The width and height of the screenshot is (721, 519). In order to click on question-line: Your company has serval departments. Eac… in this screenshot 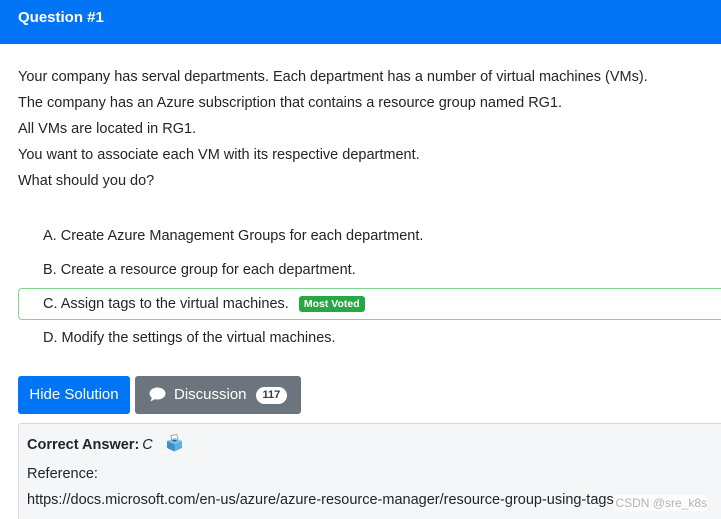, I will do `click(333, 77)`.